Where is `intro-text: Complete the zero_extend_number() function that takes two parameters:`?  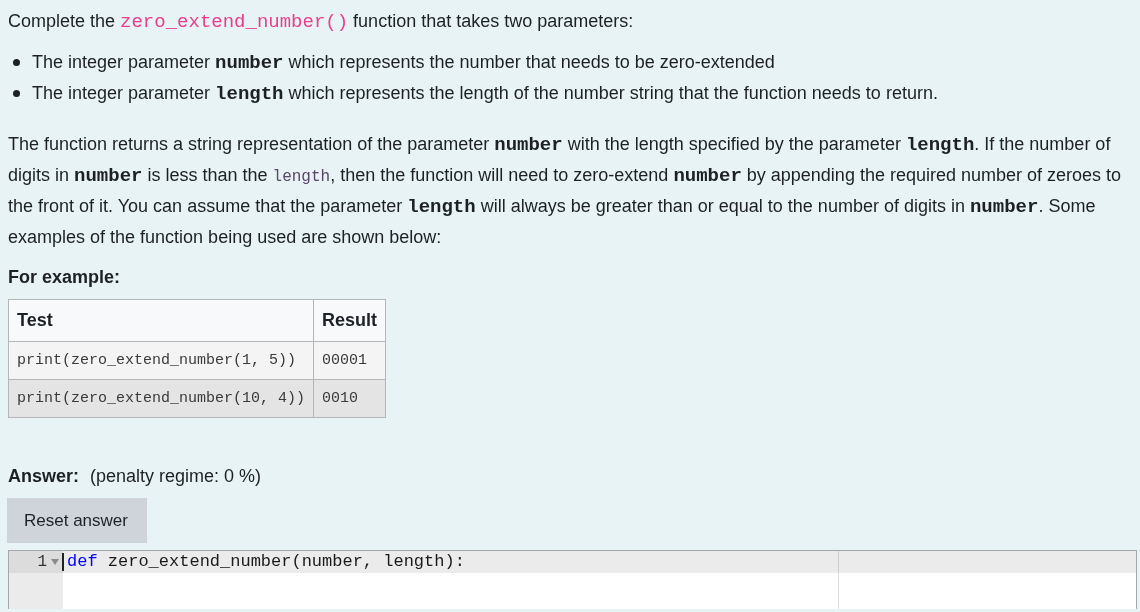 intro-text: Complete the zero_extend_number() function that takes two parameters: is located at coordinates (321, 22).